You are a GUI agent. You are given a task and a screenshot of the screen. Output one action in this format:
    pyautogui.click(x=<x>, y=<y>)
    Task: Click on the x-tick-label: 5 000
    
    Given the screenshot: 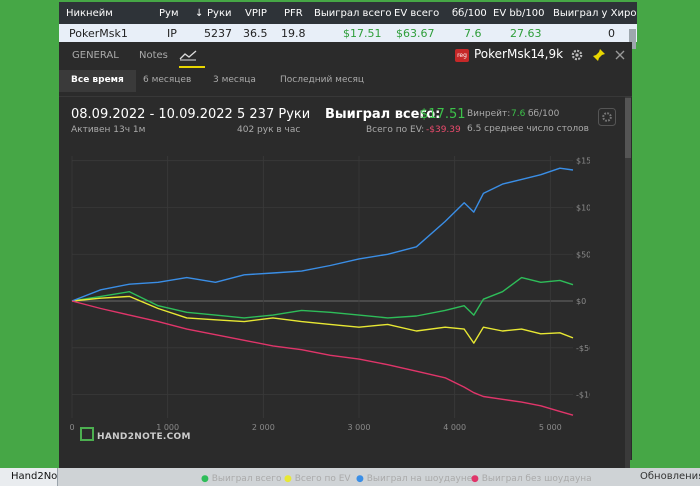 What is the action you would take?
    pyautogui.click(x=550, y=427)
    